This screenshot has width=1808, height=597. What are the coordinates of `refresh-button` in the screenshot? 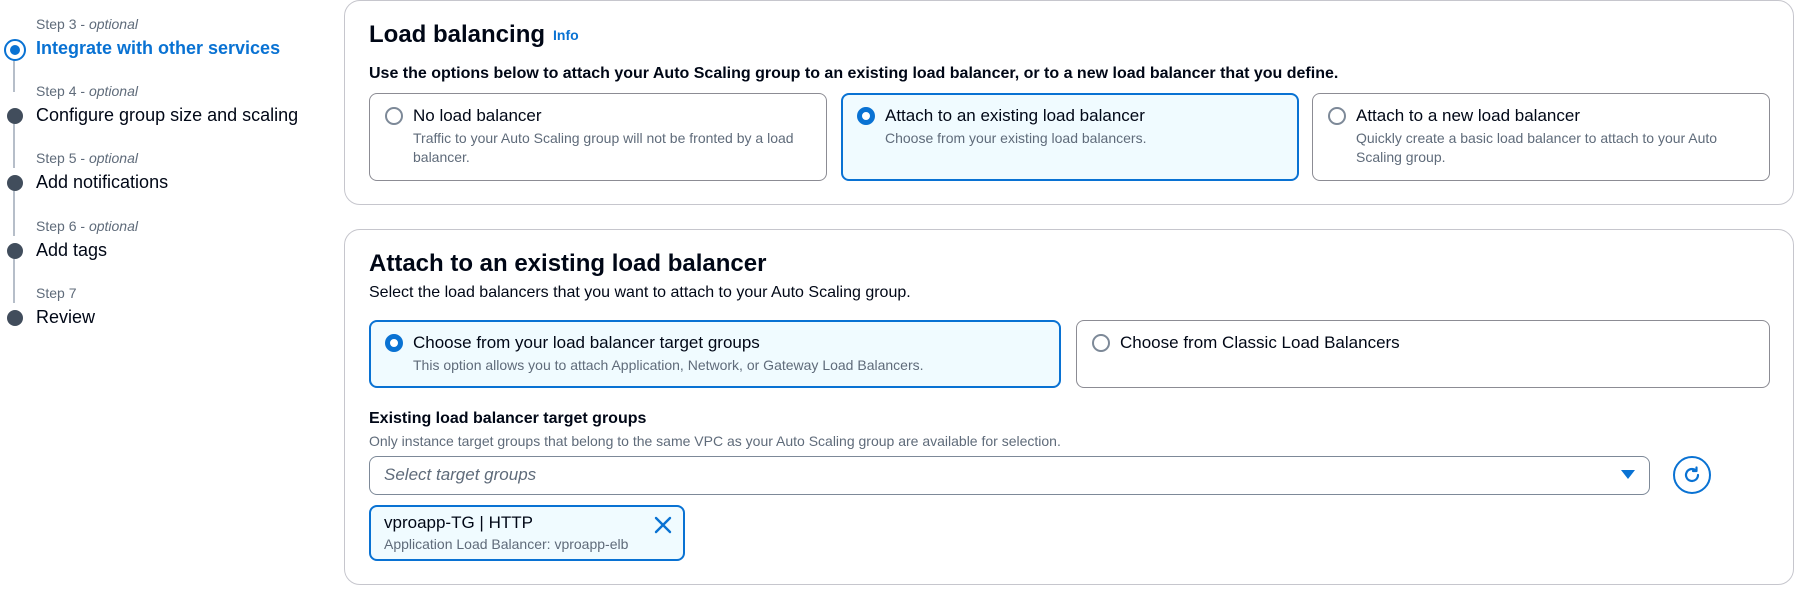 It's located at (1692, 475).